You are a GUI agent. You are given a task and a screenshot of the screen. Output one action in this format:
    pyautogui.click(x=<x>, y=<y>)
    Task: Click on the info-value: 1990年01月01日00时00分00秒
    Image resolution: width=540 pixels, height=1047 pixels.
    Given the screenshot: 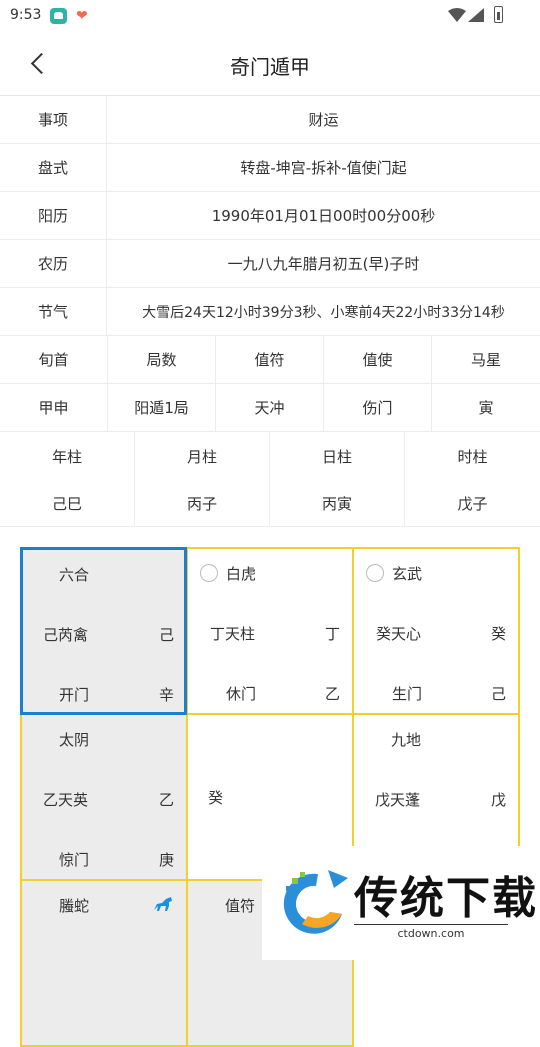 What is the action you would take?
    pyautogui.click(x=323, y=216)
    